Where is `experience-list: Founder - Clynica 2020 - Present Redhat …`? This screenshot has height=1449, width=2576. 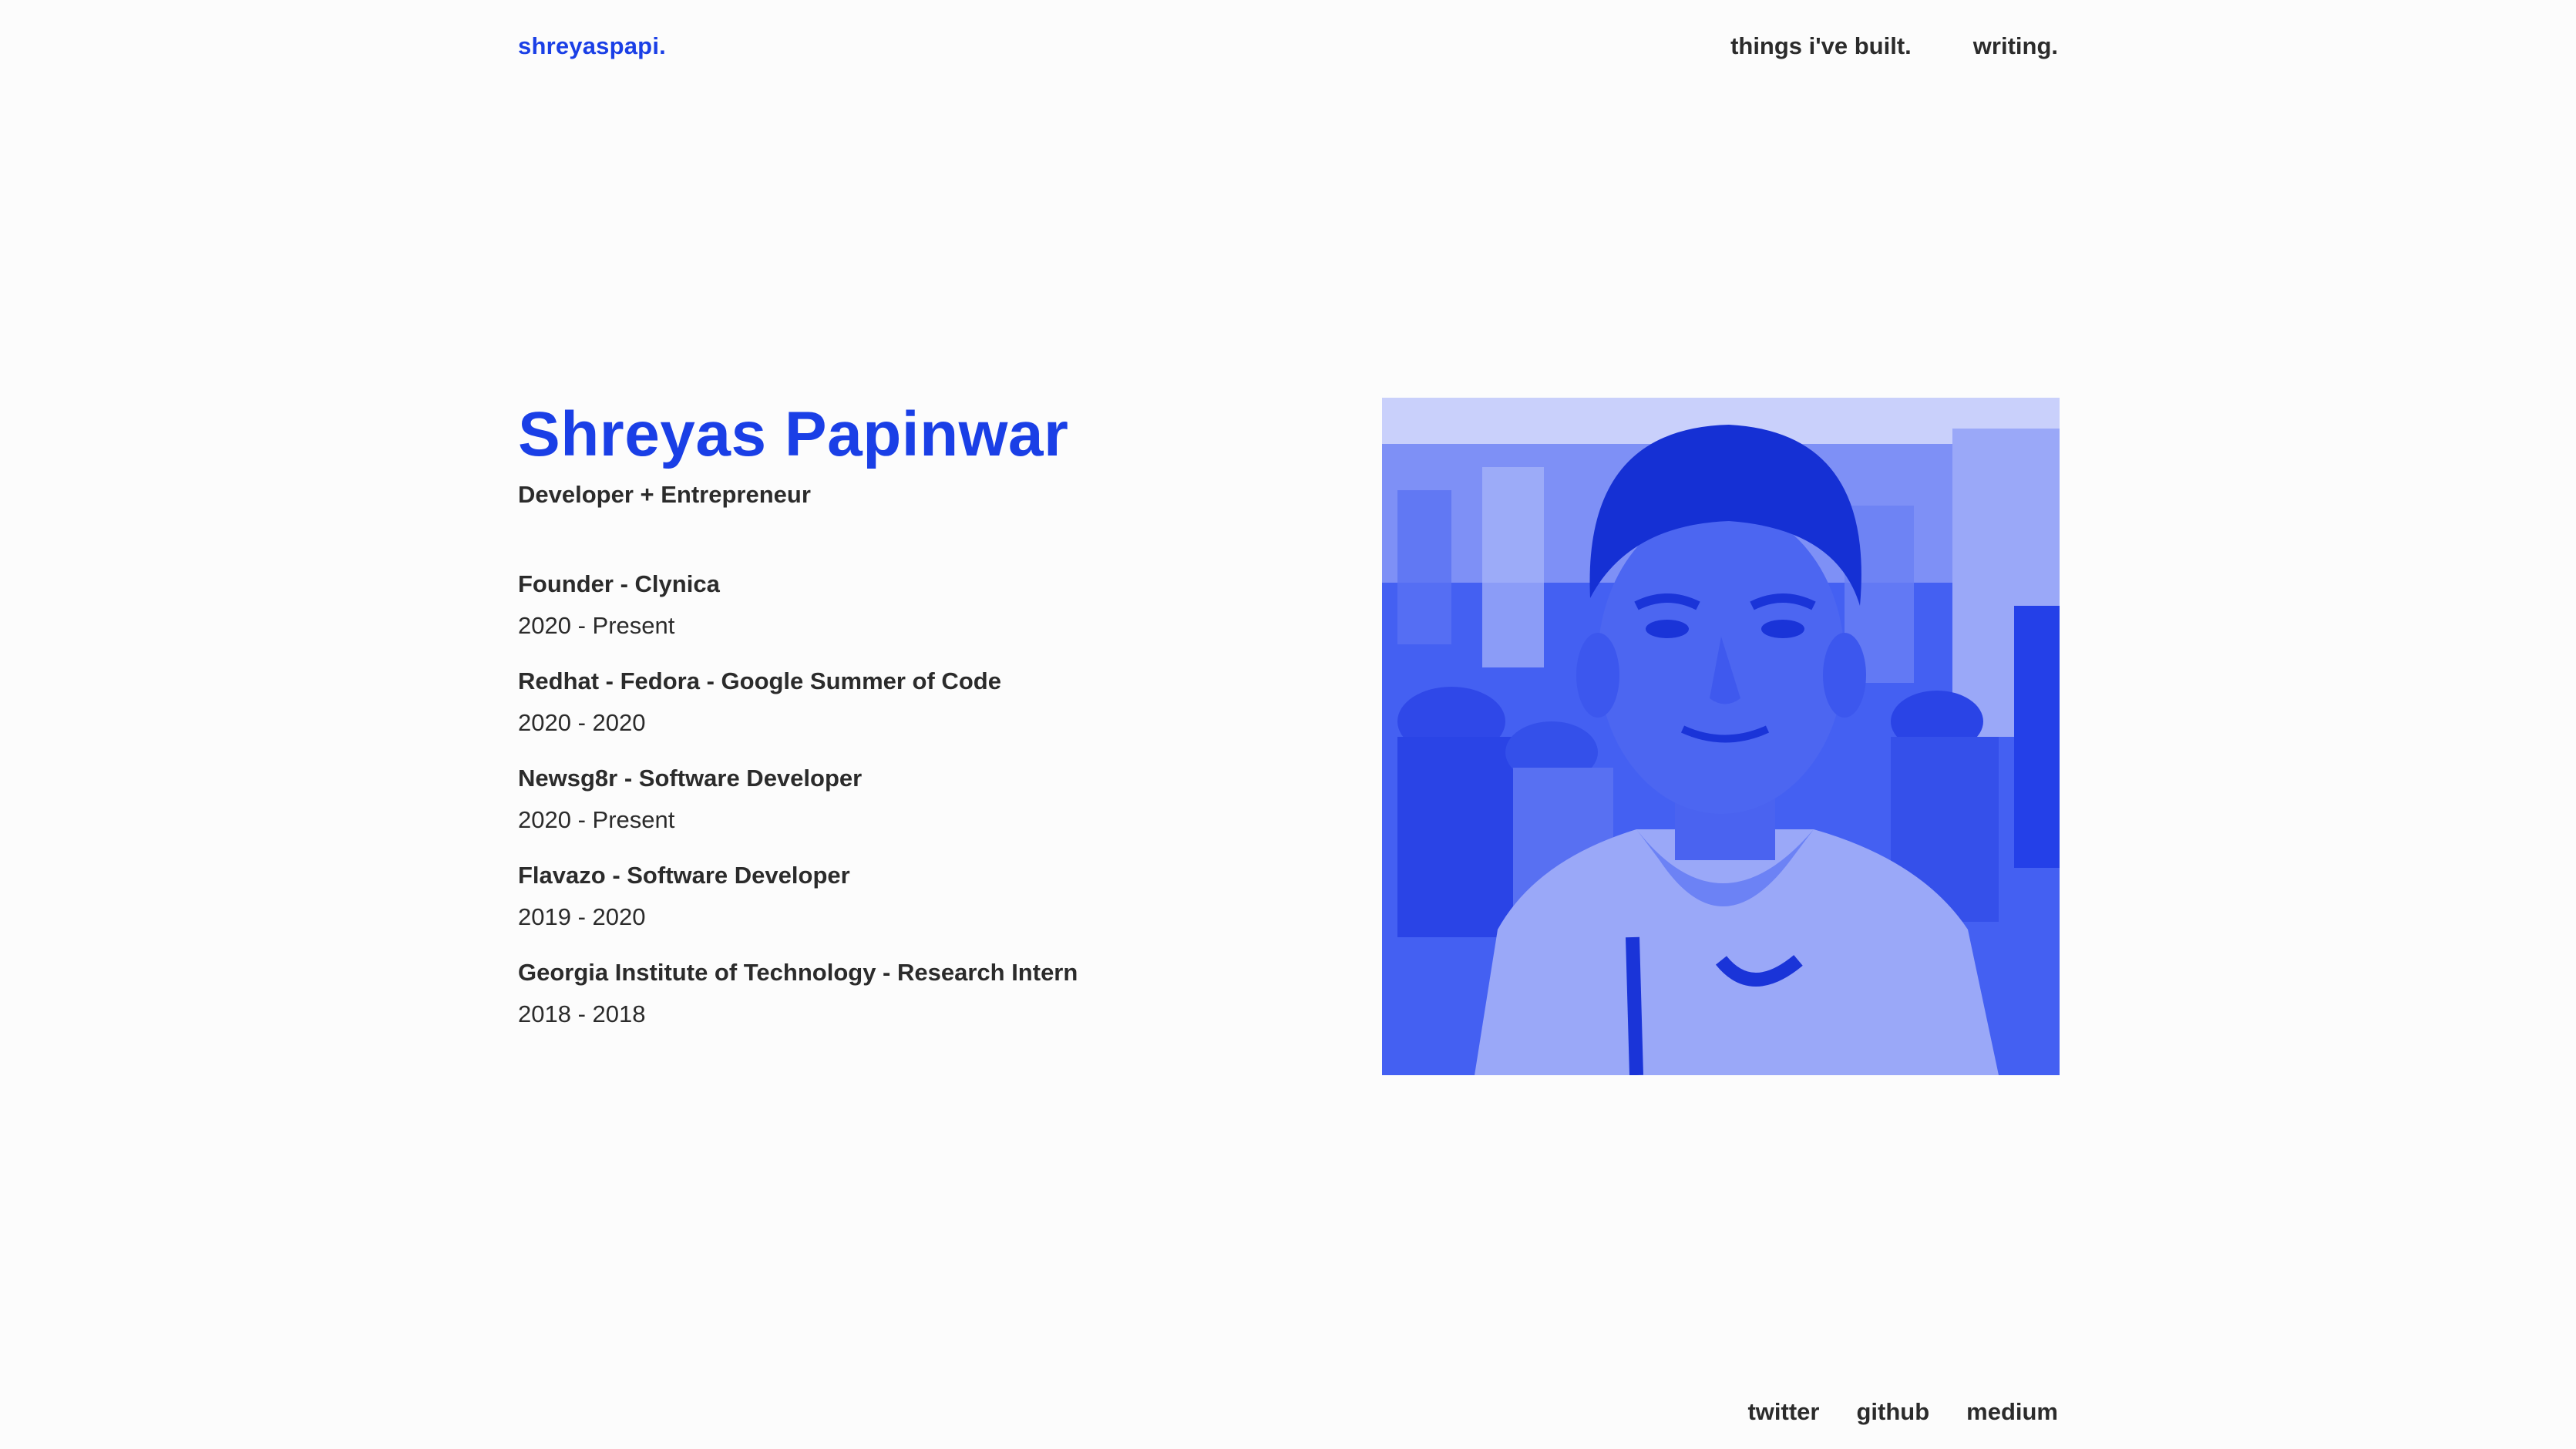
experience-list: Founder - Clynica 2020 - Present Redhat … is located at coordinates (849, 799).